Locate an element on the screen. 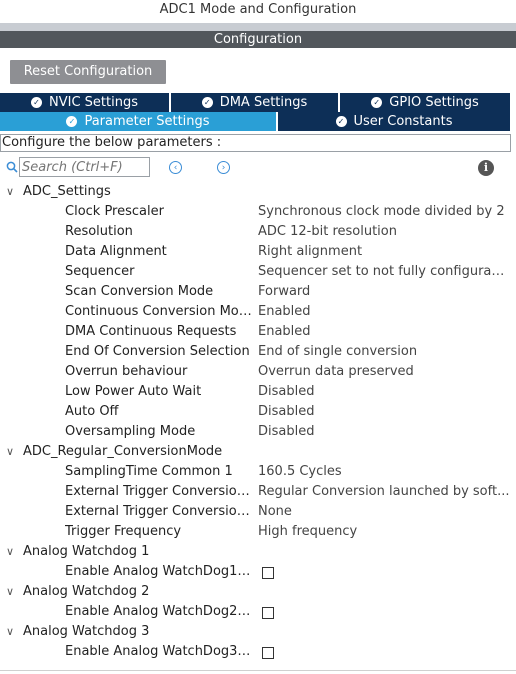  param-label: Continuous Conversion Mode is located at coordinates (159, 311).